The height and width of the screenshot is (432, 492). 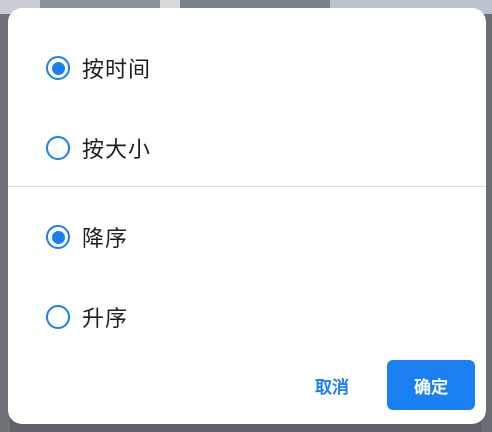 I want to click on cancel-button: 取消, so click(x=332, y=385).